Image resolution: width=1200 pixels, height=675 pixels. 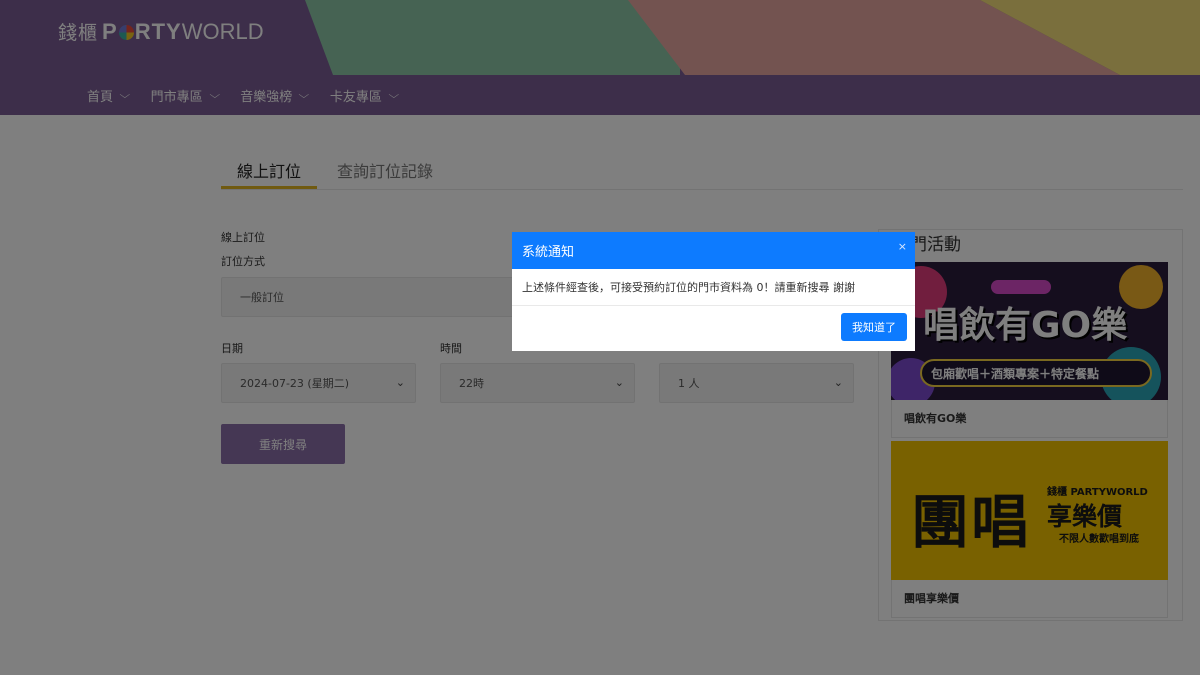 I want to click on modal-header: 系統通知 ×, so click(x=713, y=250).